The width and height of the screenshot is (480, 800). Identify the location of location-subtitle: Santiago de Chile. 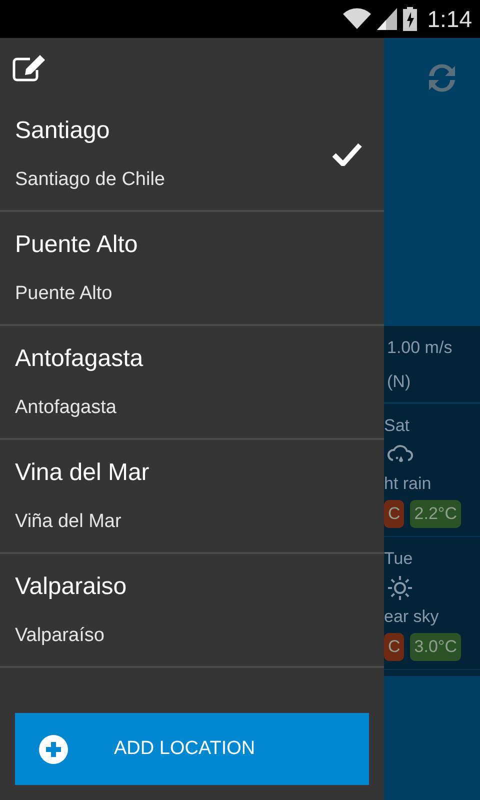
(90, 180).